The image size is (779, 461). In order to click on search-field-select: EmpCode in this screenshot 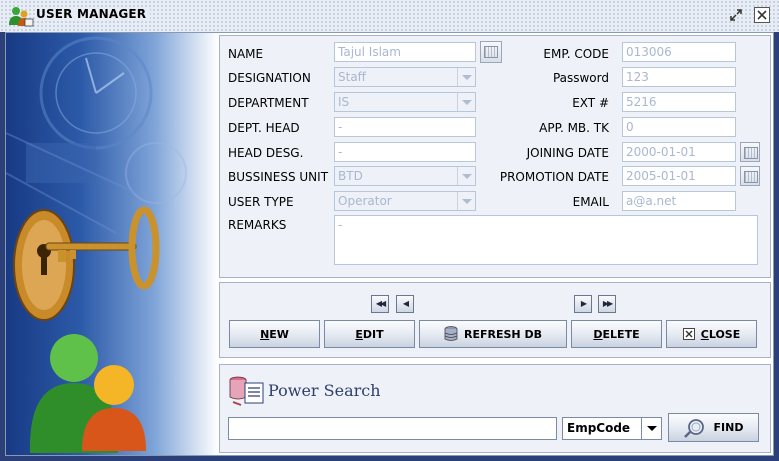, I will do `click(612, 428)`.